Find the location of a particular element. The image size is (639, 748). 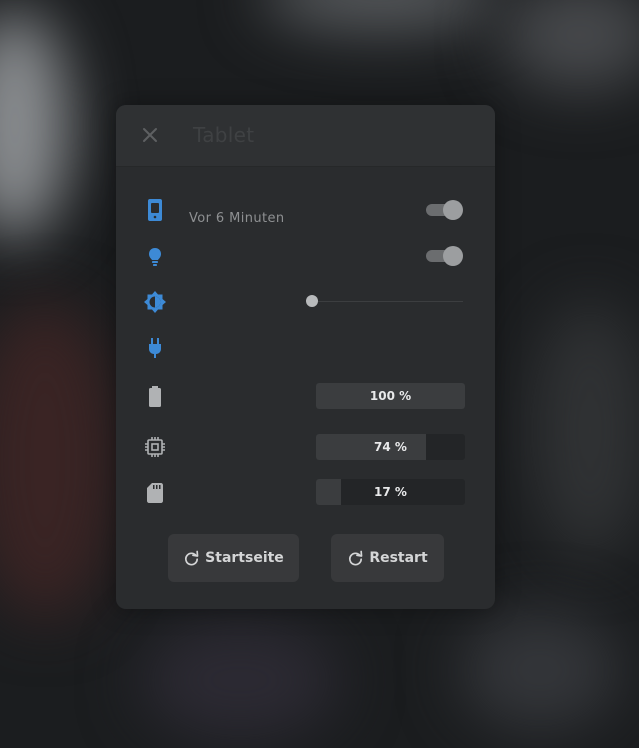

sd-card-icon is located at coordinates (155, 493).